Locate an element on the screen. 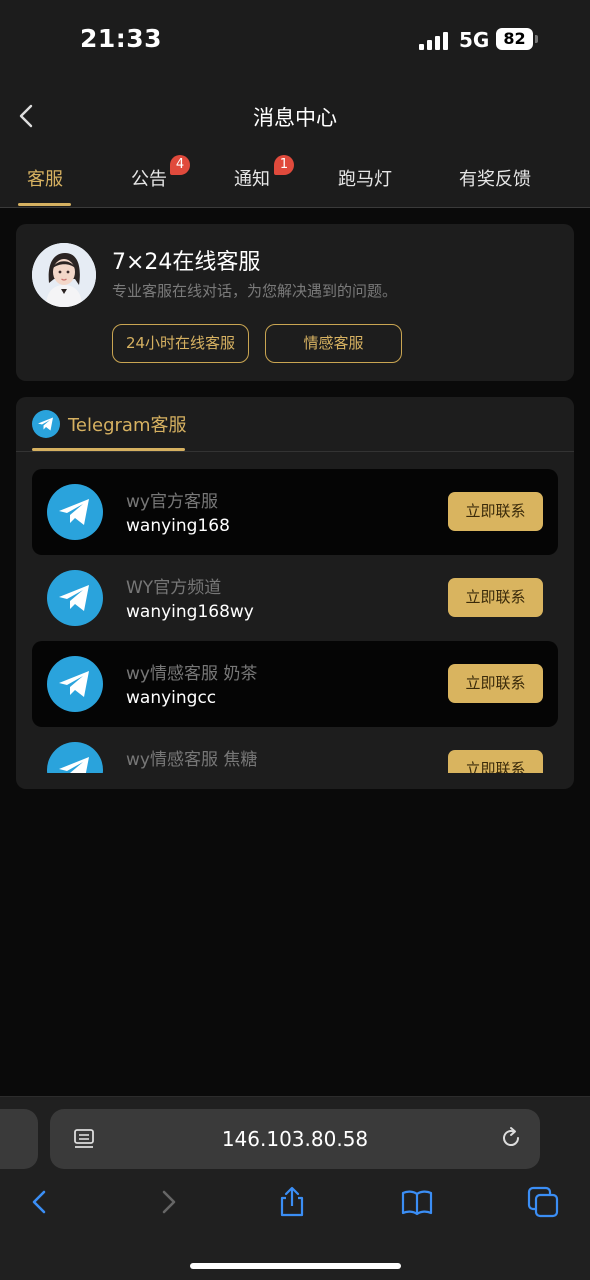 Image resolution: width=590 pixels, height=1280 pixels. contact-handle: wanying168 is located at coordinates (178, 526).